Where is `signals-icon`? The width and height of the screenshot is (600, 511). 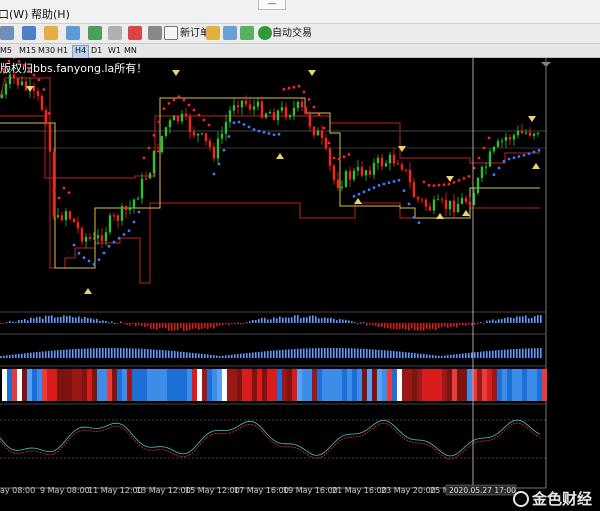
signals-icon is located at coordinates (247, 33).